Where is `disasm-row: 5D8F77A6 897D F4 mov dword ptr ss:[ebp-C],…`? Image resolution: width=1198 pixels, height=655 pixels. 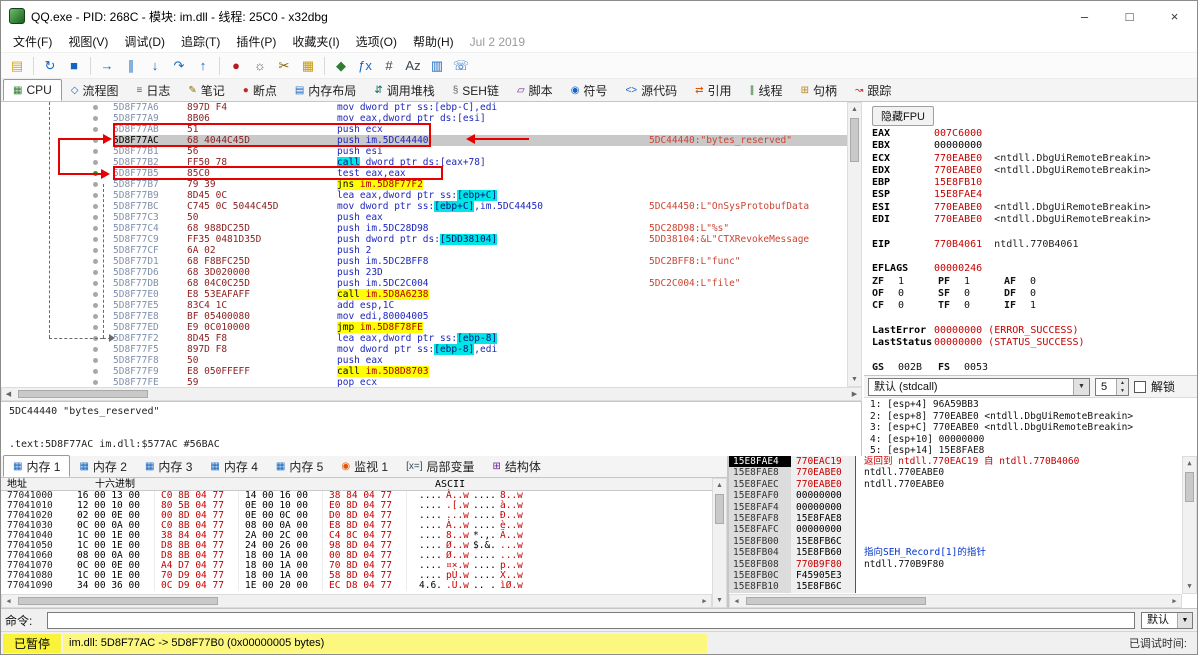 disasm-row: 5D8F77A6 897D F4 mov dword ptr ss:[ebp-C],… is located at coordinates (424, 107).